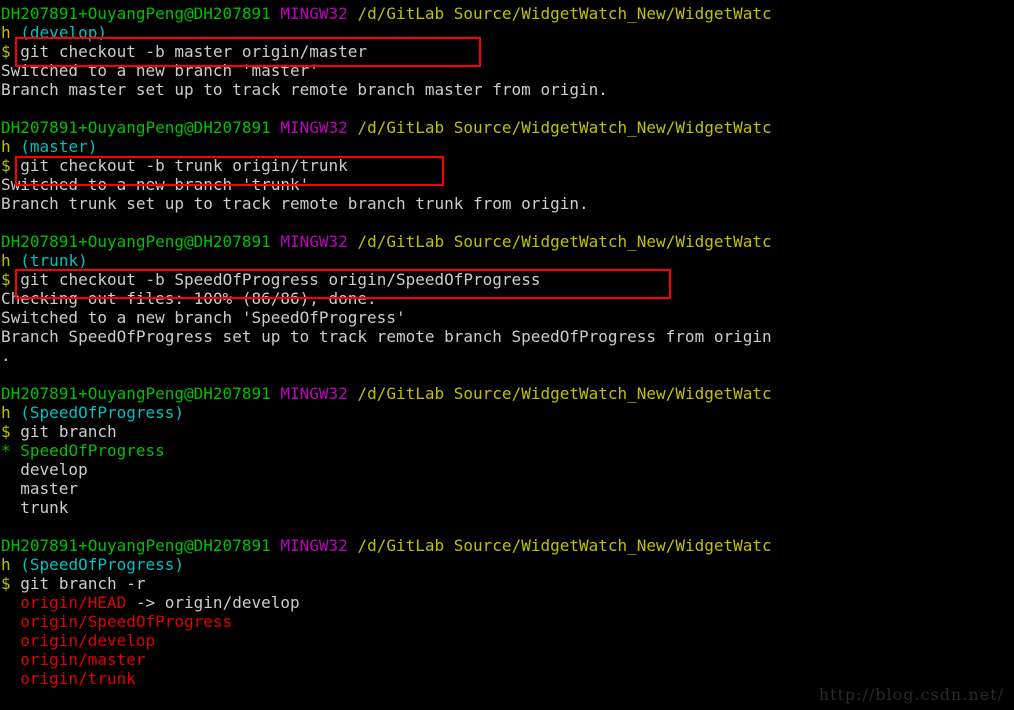  Describe the element at coordinates (59, 146) in the screenshot. I see `prompt-branch: (master)` at that location.